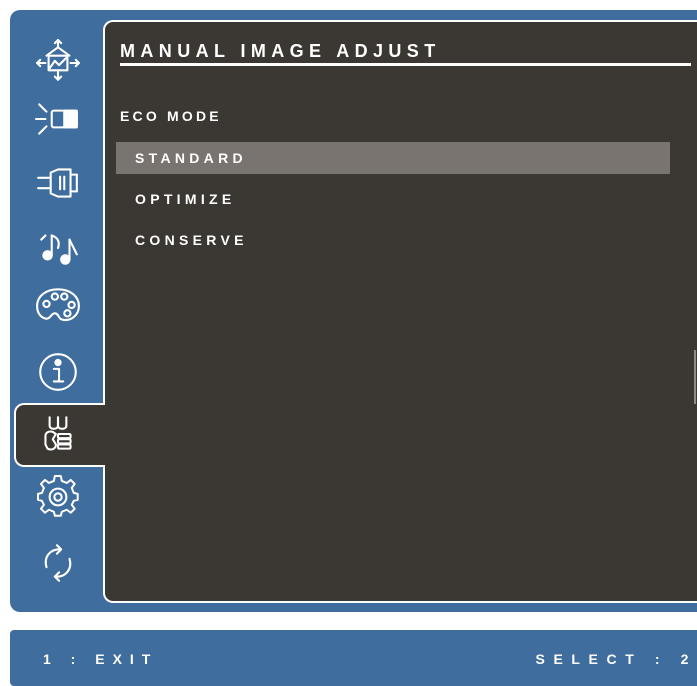 Image resolution: width=697 pixels, height=686 pixels. What do you see at coordinates (58, 63) in the screenshot?
I see `input-select-icon` at bounding box center [58, 63].